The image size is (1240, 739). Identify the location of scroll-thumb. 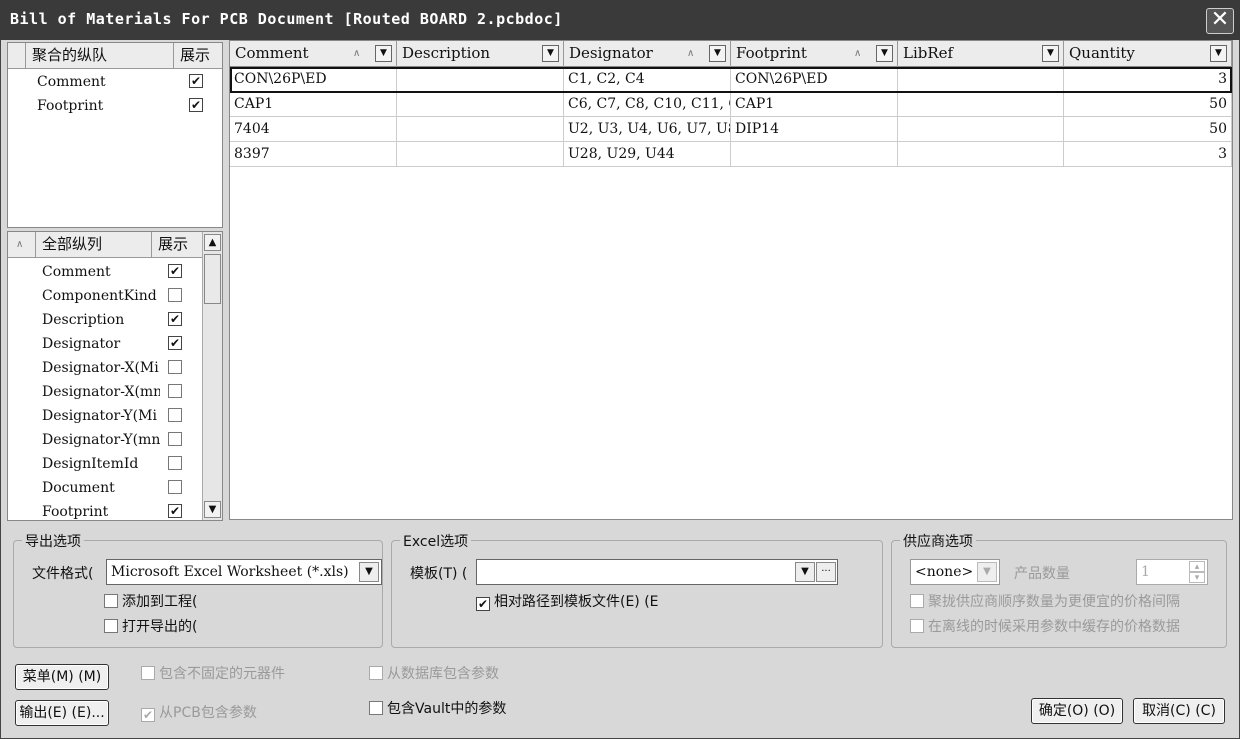
(212, 279).